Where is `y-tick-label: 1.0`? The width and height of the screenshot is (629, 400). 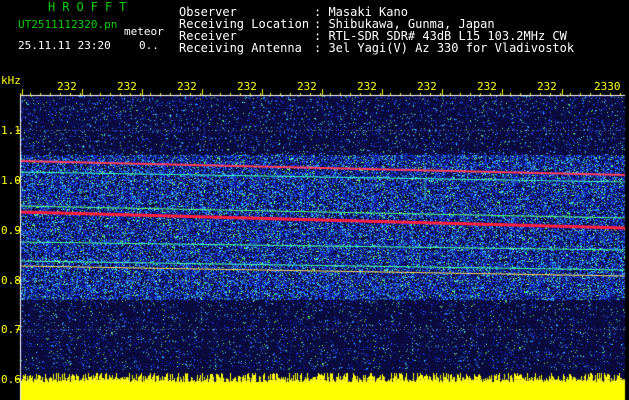 y-tick-label: 1.0 is located at coordinates (11, 180).